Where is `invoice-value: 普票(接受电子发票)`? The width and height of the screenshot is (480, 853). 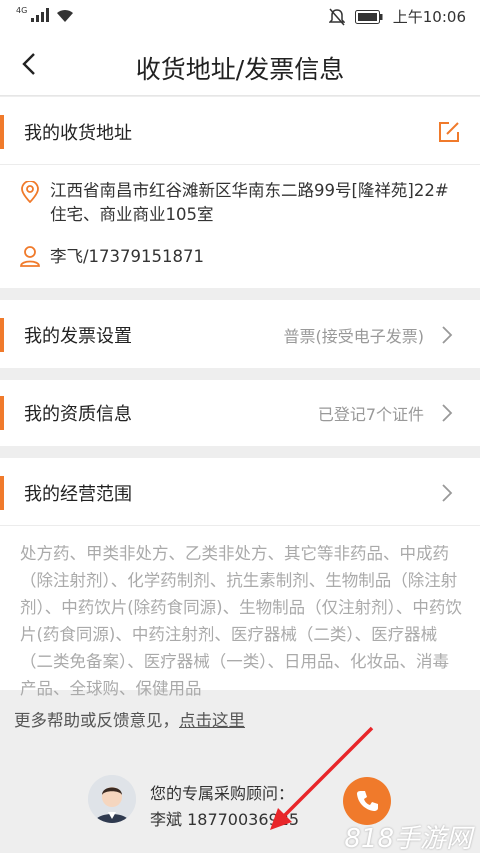 invoice-value: 普票(接受电子发票) is located at coordinates (354, 336).